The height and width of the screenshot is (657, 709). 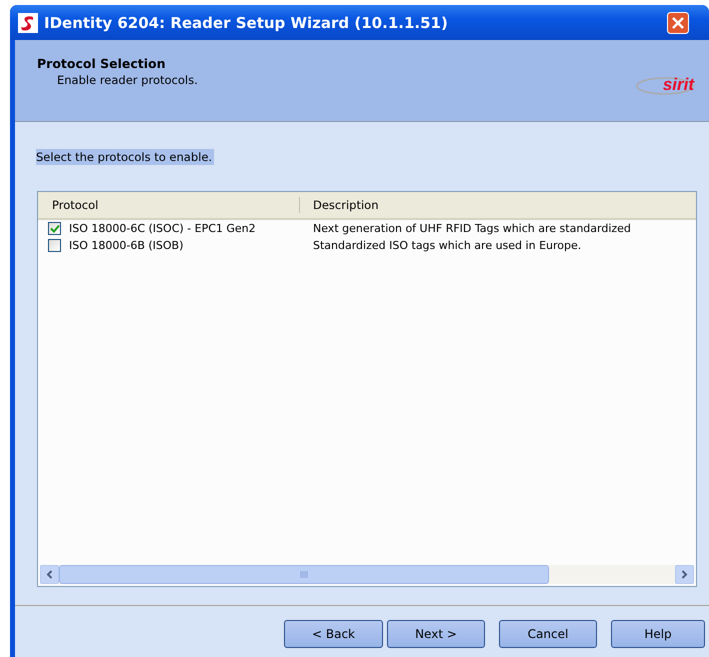 I want to click on grip-icon, so click(x=304, y=574).